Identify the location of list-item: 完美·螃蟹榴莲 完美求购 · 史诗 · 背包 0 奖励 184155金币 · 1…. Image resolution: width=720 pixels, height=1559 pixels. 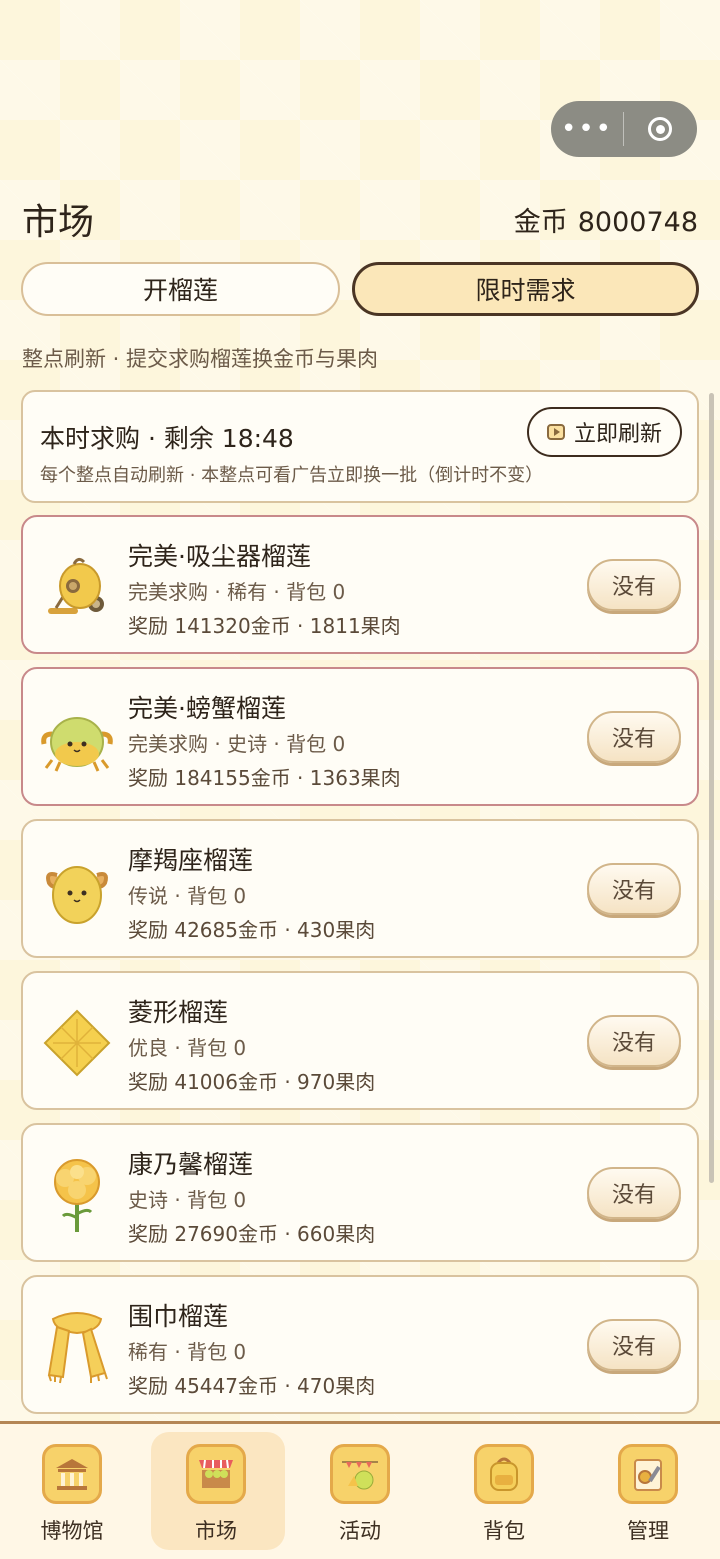
(360, 736).